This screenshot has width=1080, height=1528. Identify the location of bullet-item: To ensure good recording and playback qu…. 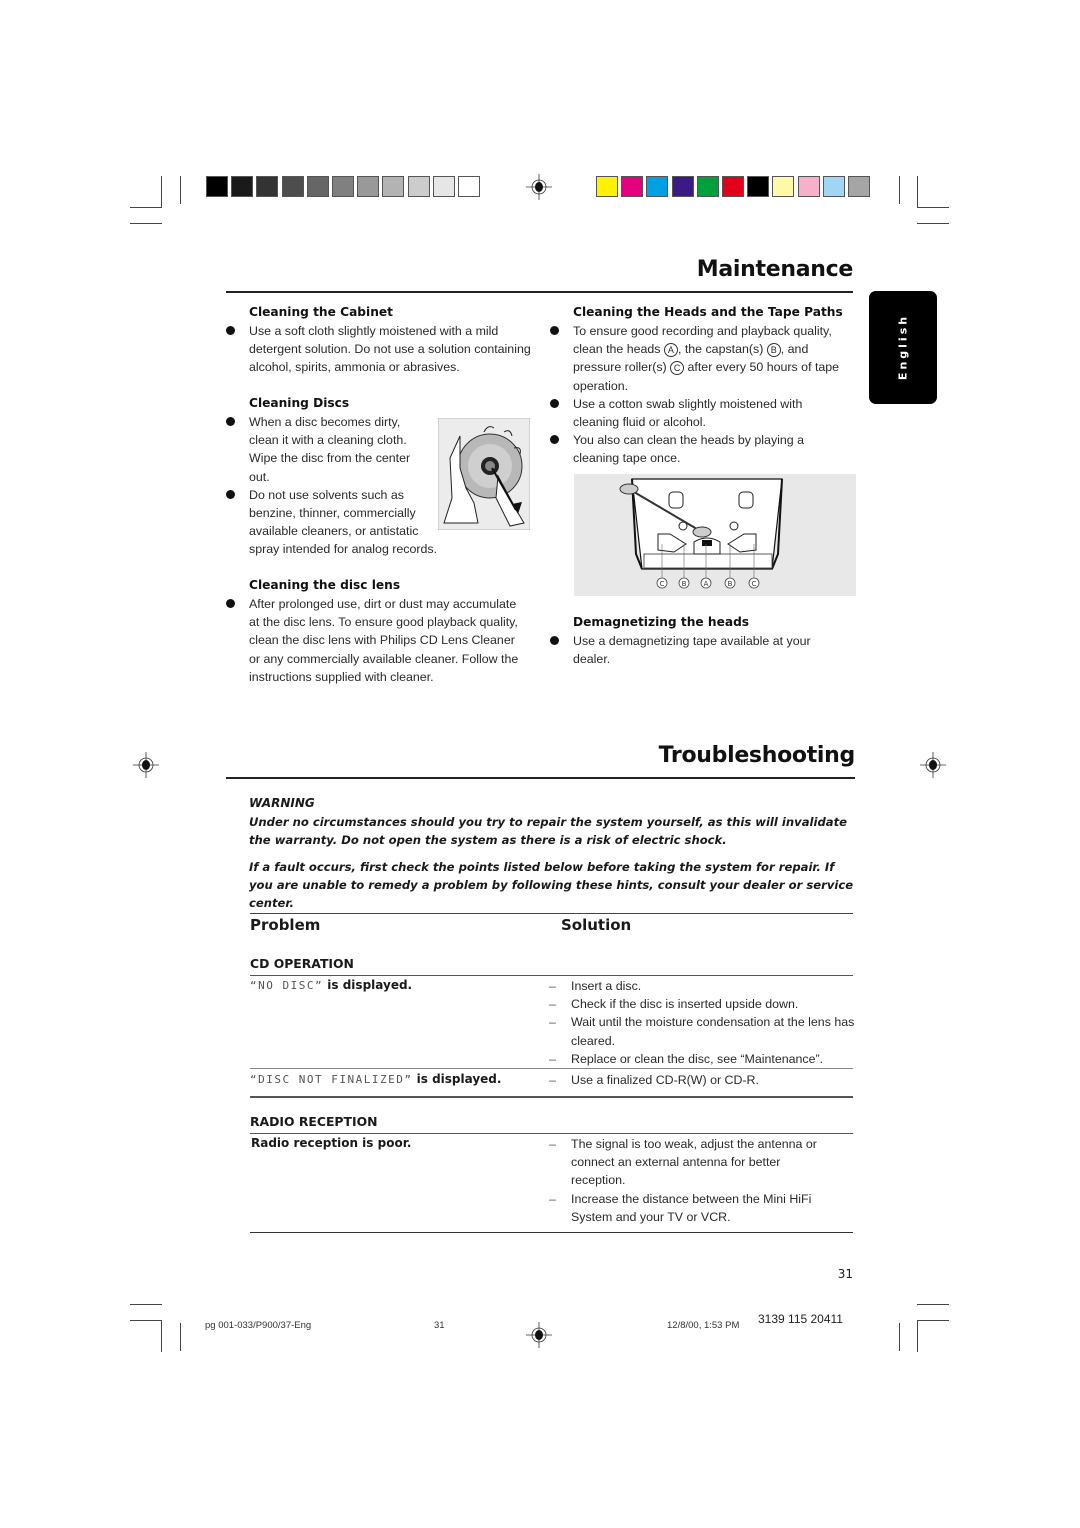
(699, 358).